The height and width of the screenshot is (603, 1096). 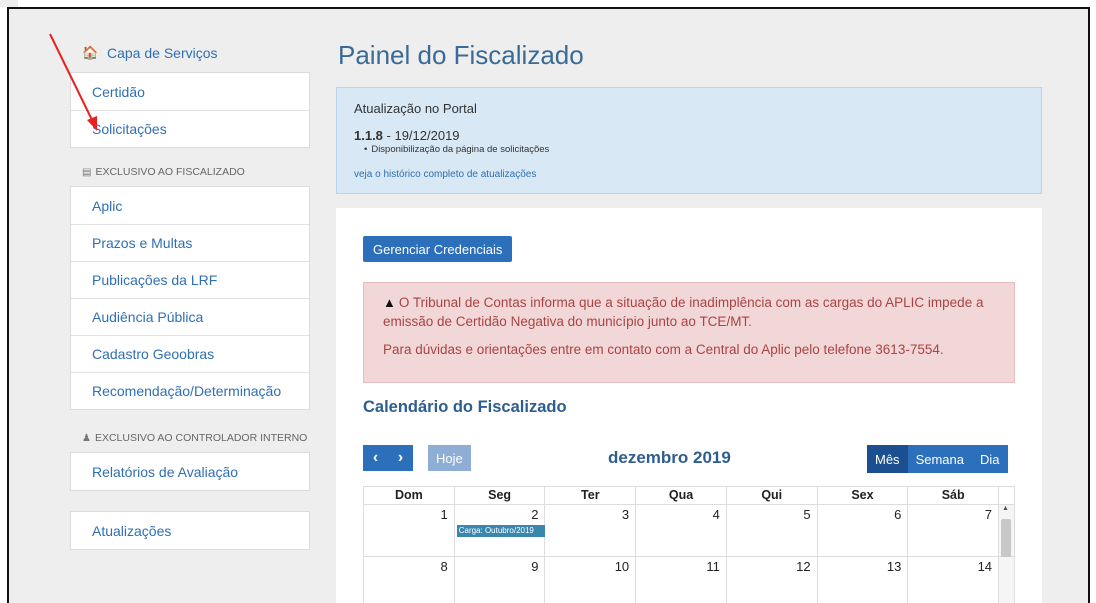 What do you see at coordinates (1005, 508) in the screenshot?
I see `scroll-up-icon: ▲` at bounding box center [1005, 508].